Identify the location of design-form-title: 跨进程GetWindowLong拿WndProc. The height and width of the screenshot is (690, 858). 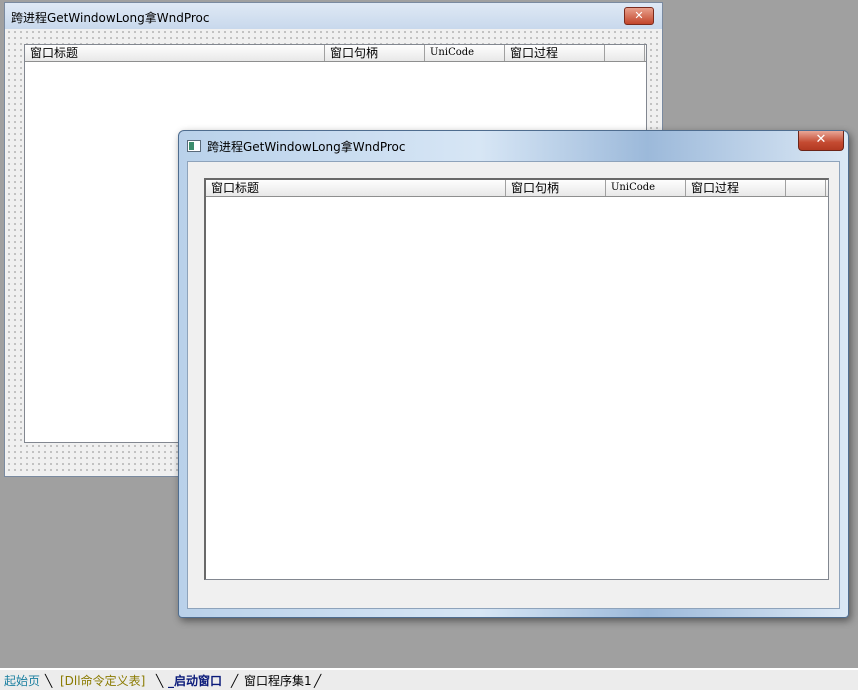
(110, 18).